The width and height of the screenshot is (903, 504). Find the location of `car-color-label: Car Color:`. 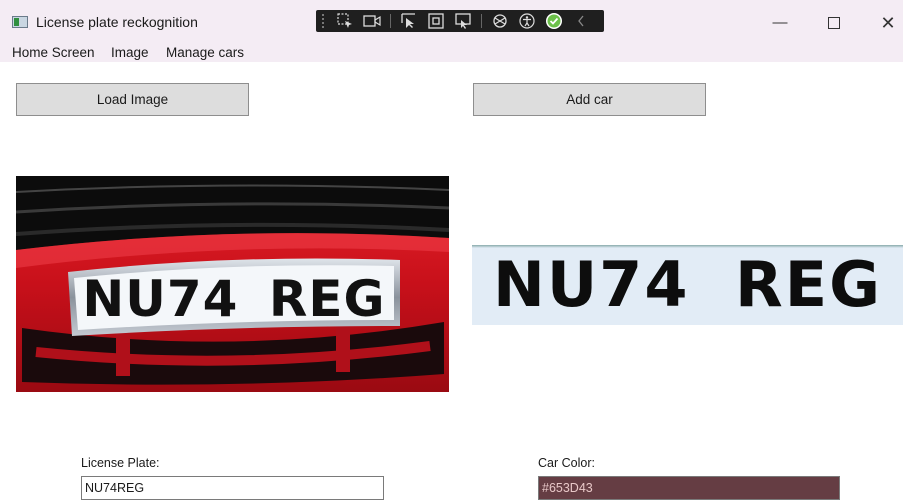

car-color-label: Car Color: is located at coordinates (566, 463).